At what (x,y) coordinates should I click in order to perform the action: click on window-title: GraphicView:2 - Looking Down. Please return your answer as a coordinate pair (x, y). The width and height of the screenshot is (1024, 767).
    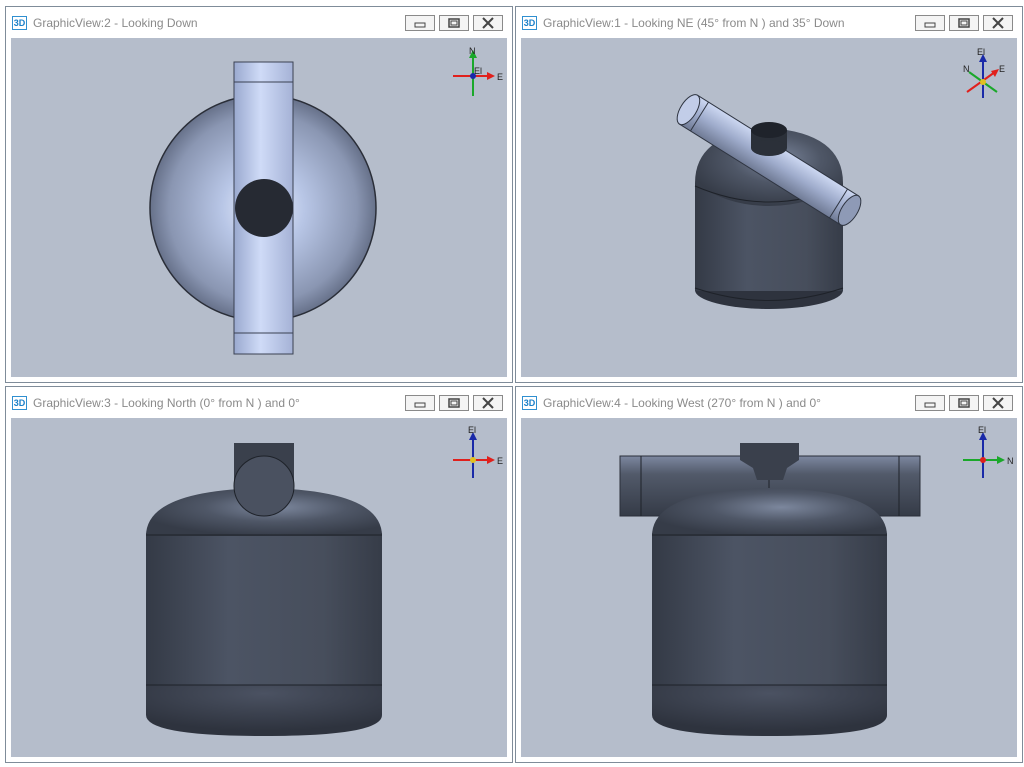
    Looking at the image, I should click on (115, 23).